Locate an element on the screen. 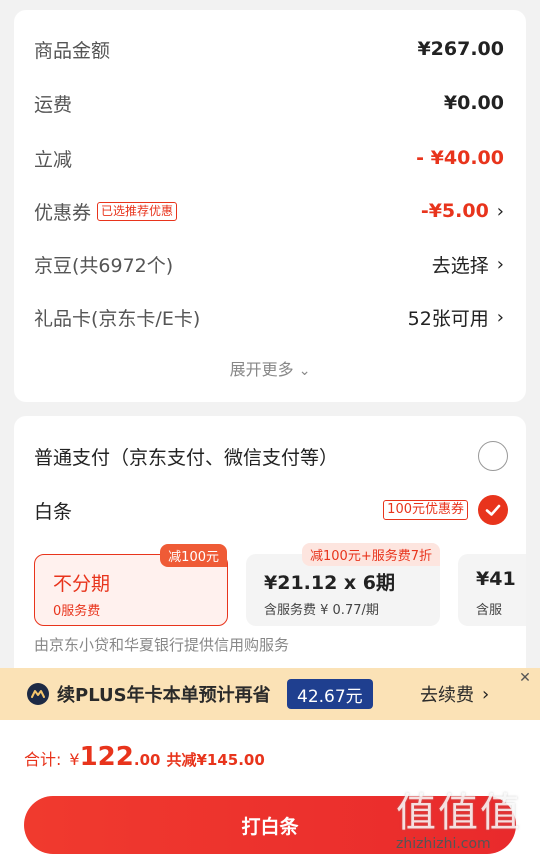 The image size is (540, 861). jingdou-value: 去选择 is located at coordinates (460, 265).